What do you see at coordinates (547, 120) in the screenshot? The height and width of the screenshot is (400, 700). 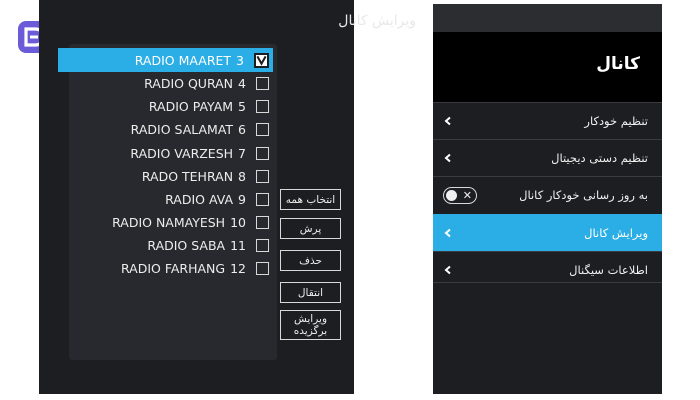 I see `menu-item-auto-tuning: تنظیم خودکار` at bounding box center [547, 120].